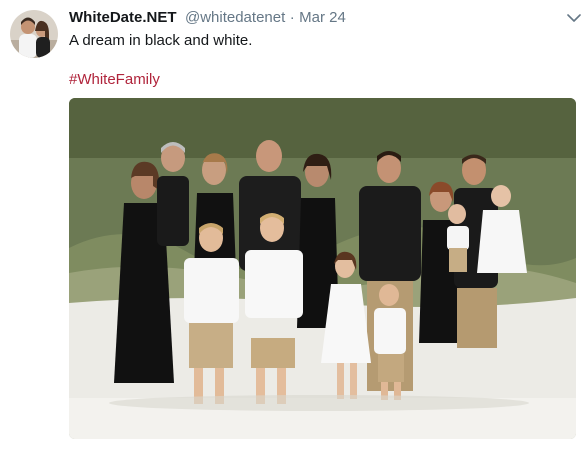 This screenshot has width=587, height=452. Describe the element at coordinates (123, 17) in the screenshot. I see `display-name: WhiteDate.NET` at that location.